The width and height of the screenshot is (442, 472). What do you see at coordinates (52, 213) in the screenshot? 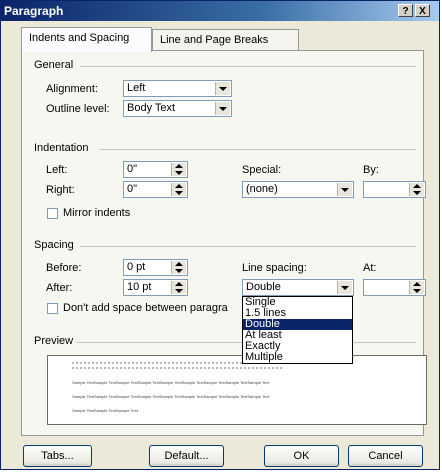
I see `mirror-indents-checkbox` at bounding box center [52, 213].